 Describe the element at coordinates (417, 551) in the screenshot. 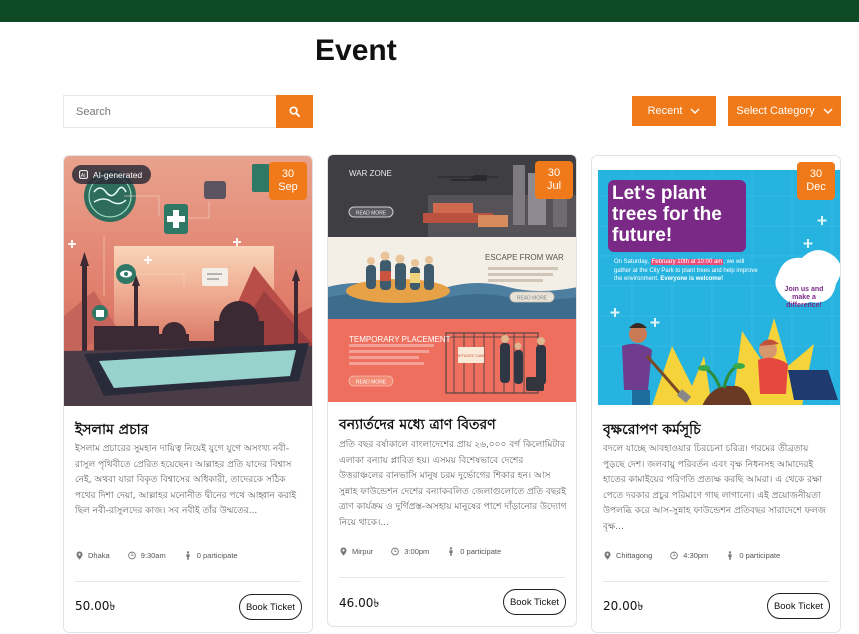

I see `event-time: 3:00pm` at that location.